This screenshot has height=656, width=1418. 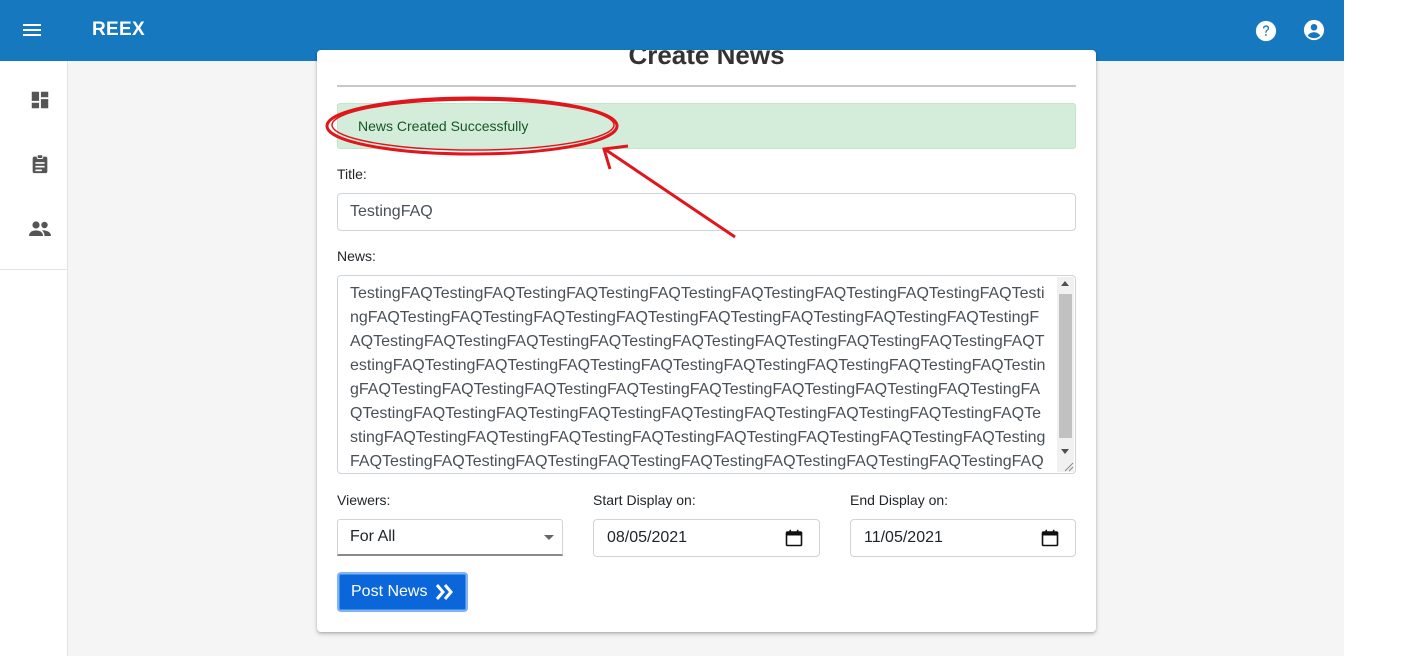 I want to click on title-label: Title:, so click(x=352, y=174).